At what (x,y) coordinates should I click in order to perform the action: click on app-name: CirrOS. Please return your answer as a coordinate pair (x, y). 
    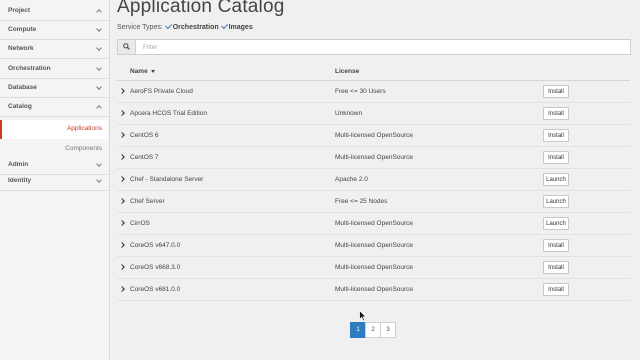
    Looking at the image, I should click on (140, 223).